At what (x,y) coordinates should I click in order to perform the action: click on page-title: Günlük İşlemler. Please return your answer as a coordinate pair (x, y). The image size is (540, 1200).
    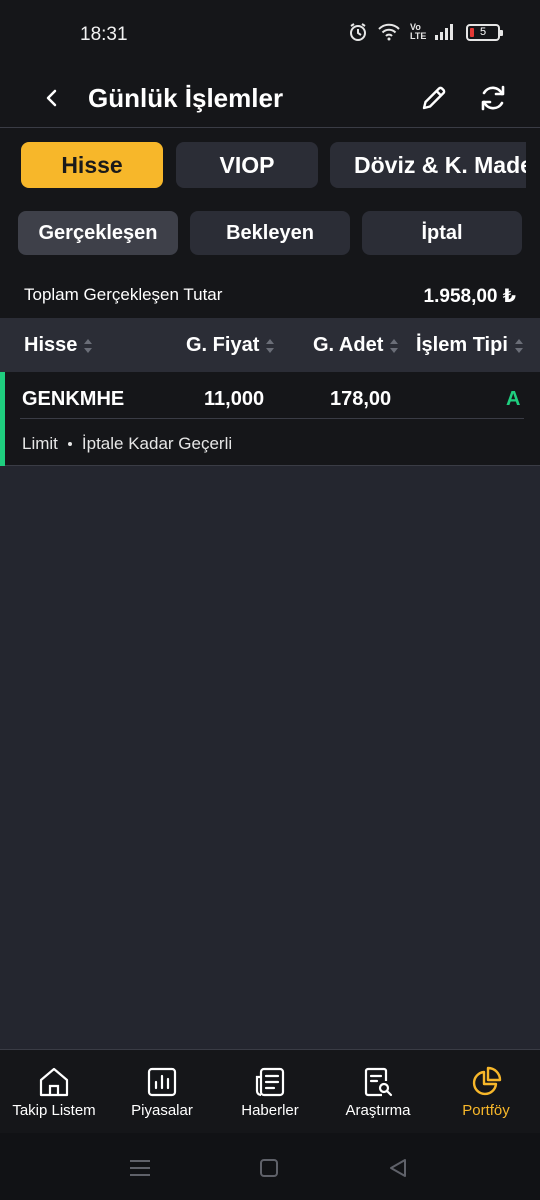
    Looking at the image, I should click on (186, 98).